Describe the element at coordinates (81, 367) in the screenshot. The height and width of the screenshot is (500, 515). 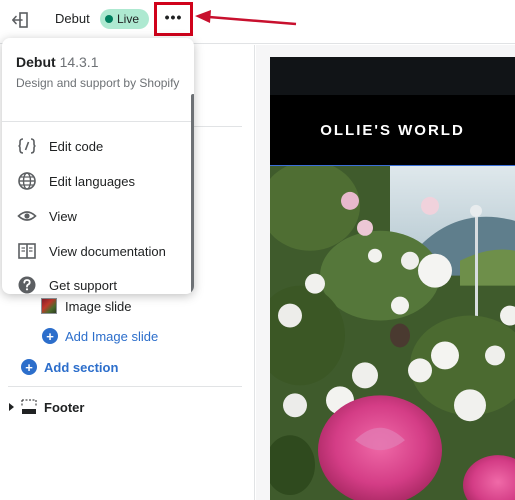
I see `add-section-label: Add section` at that location.